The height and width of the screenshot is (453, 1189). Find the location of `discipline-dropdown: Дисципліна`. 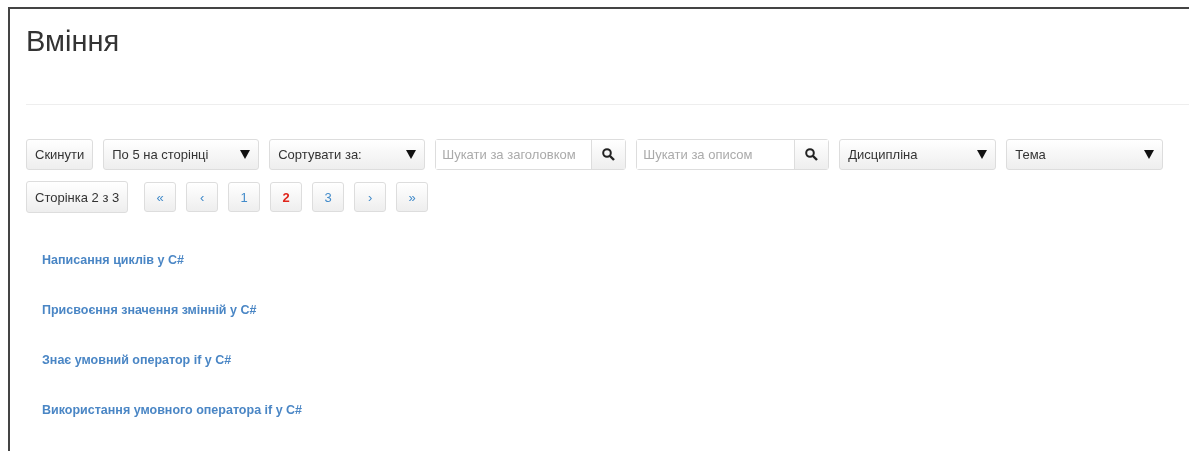

discipline-dropdown: Дисципліна is located at coordinates (918, 154).